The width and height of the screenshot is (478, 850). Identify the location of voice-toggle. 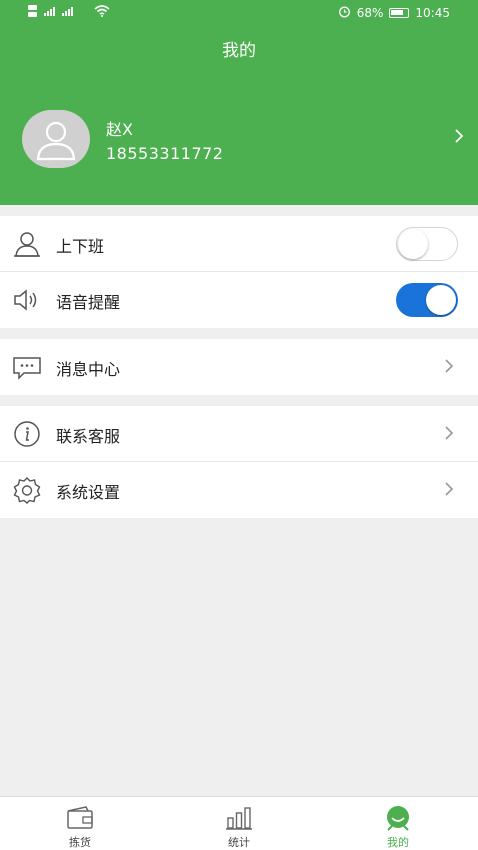
(427, 300).